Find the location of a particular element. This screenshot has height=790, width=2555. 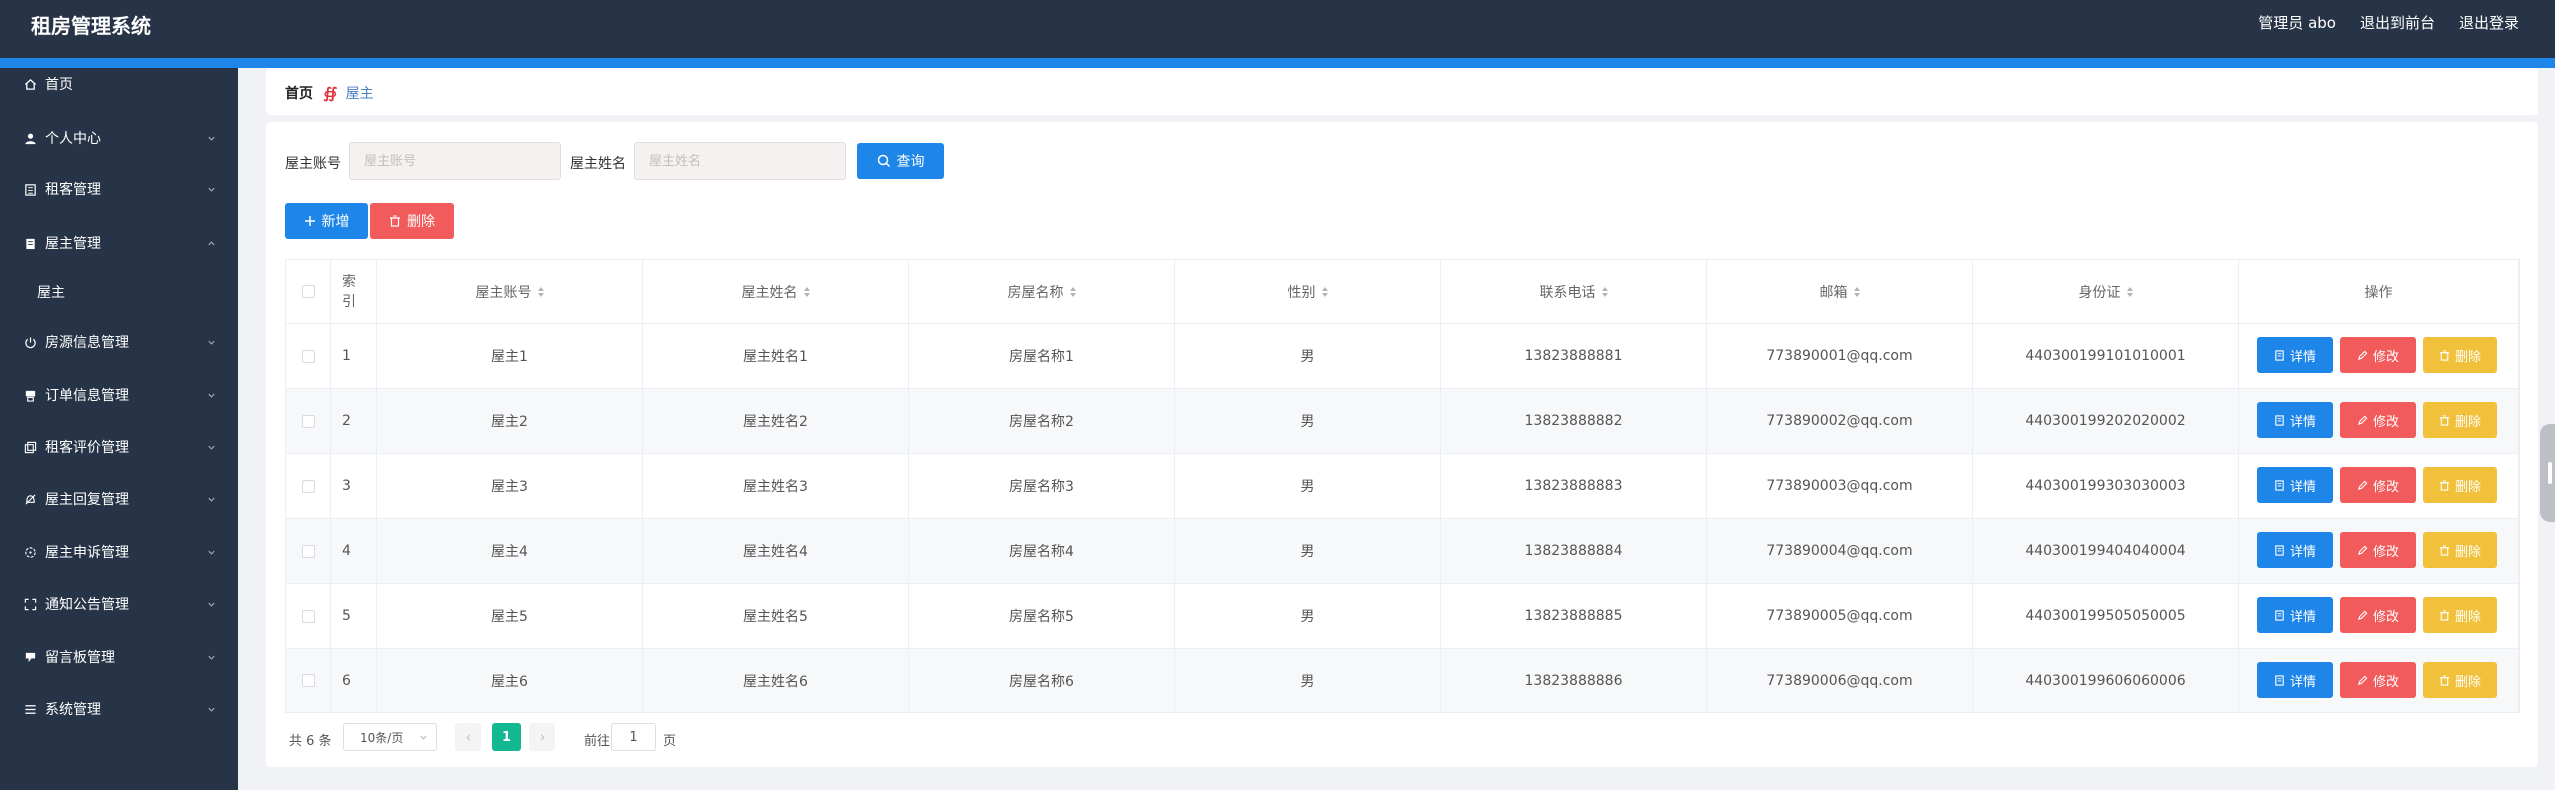

column-header: 身份证 is located at coordinates (2106, 291).